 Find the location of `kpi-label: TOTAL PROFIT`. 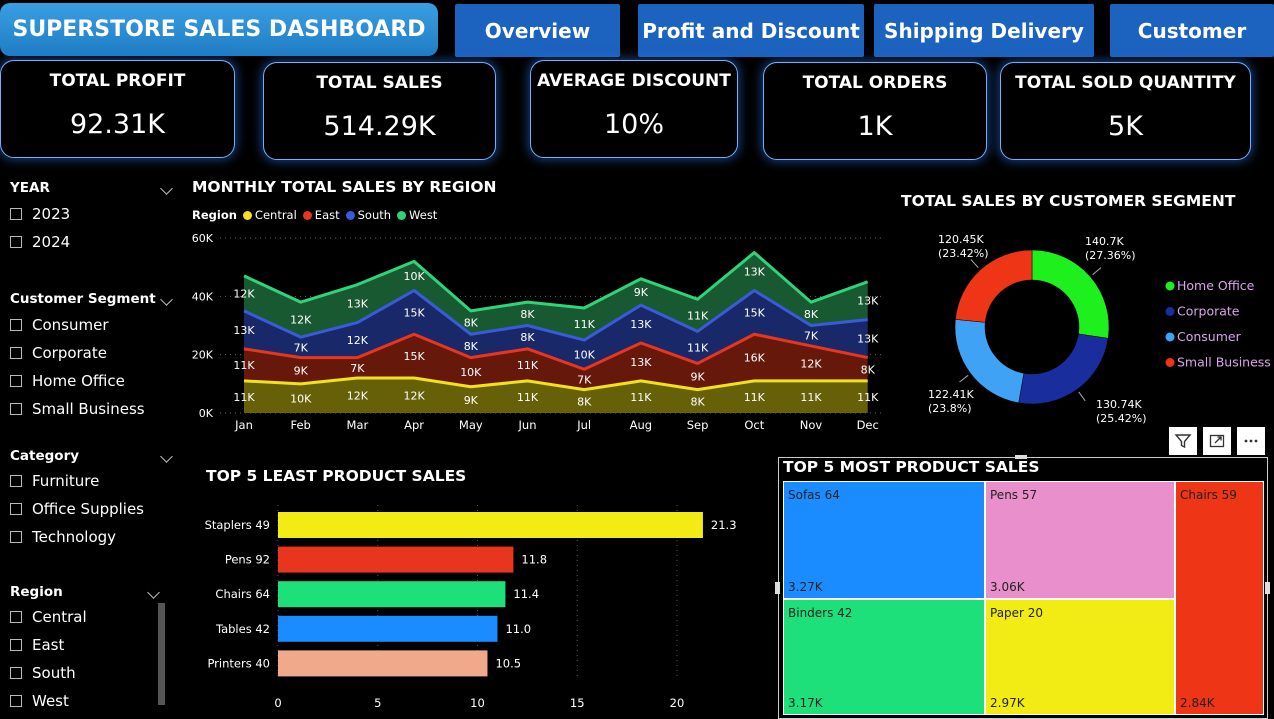

kpi-label: TOTAL PROFIT is located at coordinates (117, 81).